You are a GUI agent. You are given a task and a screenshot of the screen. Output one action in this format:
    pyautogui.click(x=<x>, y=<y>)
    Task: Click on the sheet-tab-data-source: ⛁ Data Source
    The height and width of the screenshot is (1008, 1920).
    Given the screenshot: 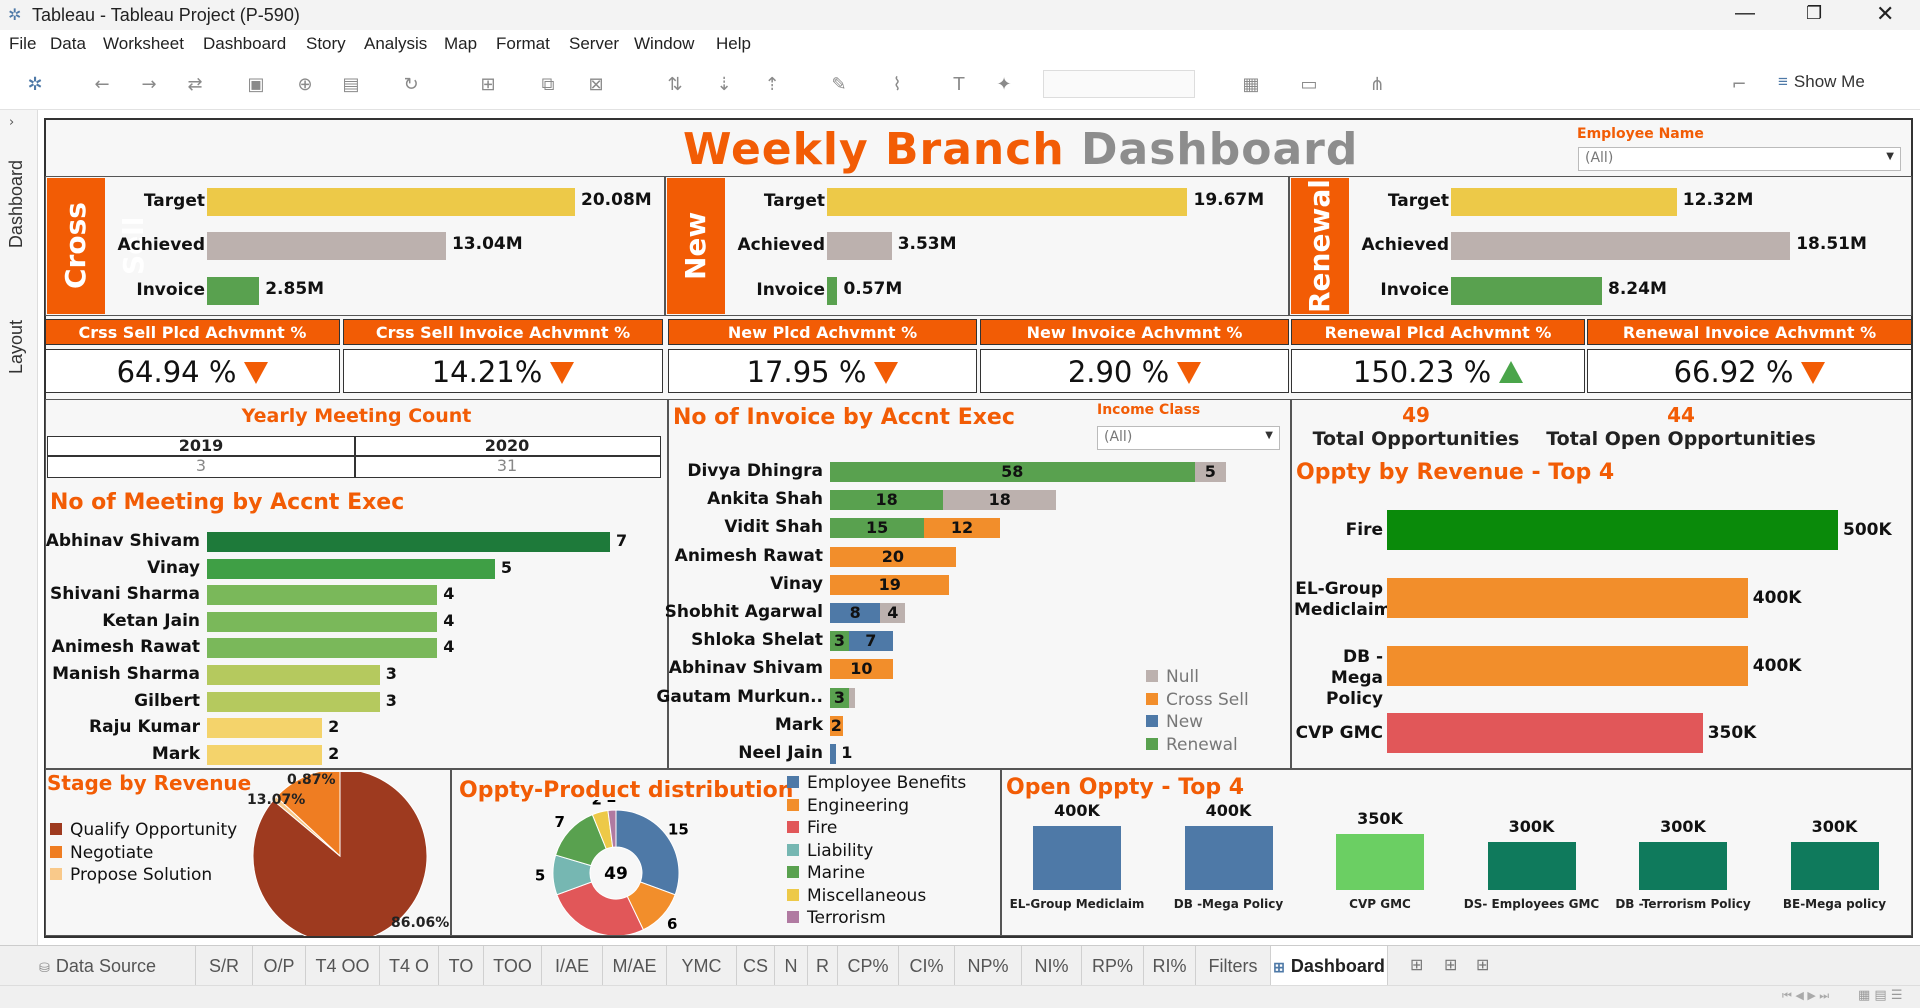 What is the action you would take?
    pyautogui.click(x=98, y=966)
    